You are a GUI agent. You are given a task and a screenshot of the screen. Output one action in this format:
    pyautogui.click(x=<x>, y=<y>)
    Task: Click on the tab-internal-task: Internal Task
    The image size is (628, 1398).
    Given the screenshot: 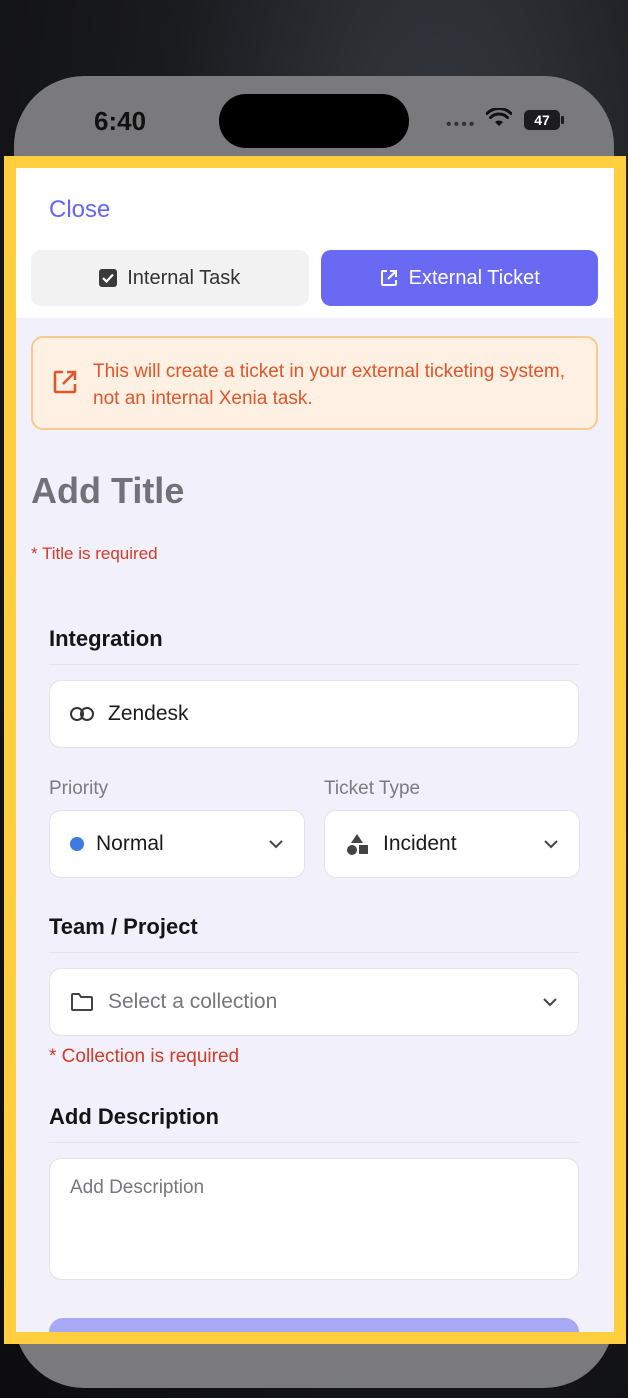 What is the action you would take?
    pyautogui.click(x=170, y=278)
    